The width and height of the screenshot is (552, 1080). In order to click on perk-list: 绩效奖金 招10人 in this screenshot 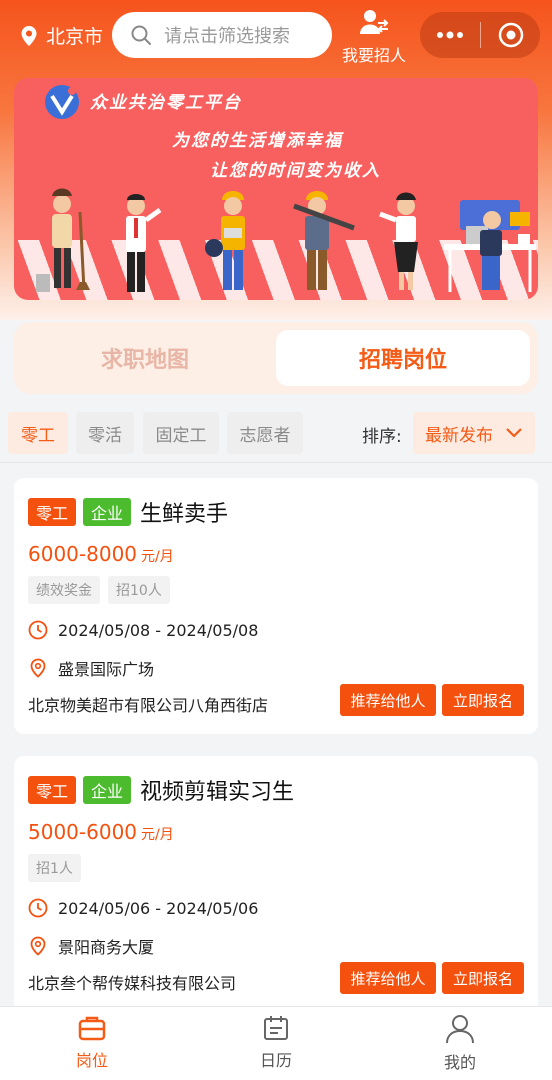, I will do `click(103, 590)`.